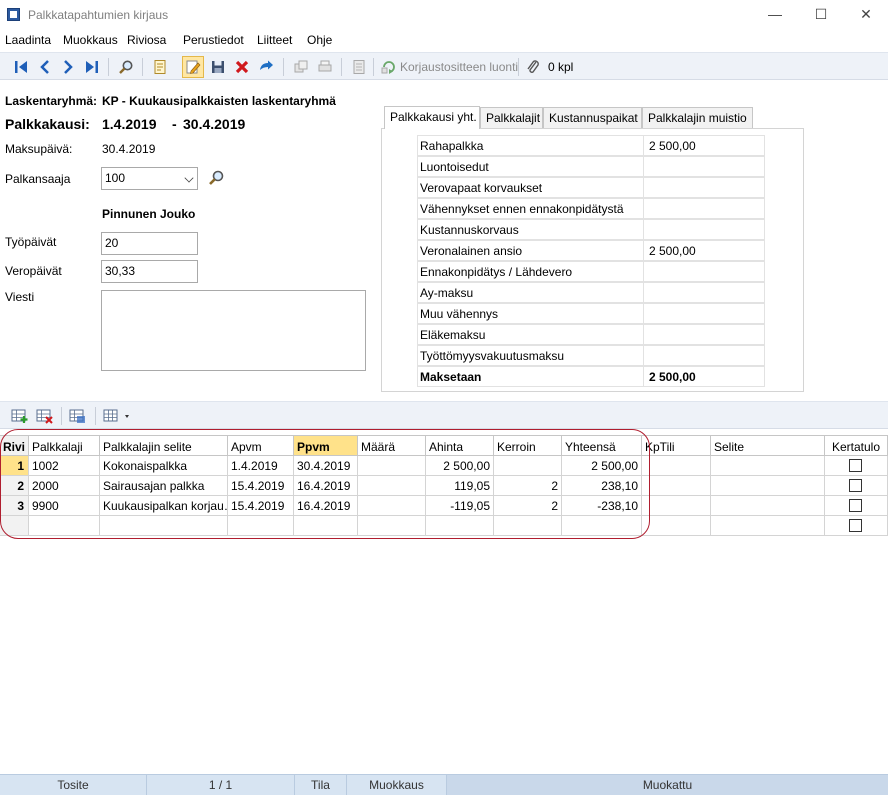  I want to click on period-label: Palkkakausi:, so click(47, 124).